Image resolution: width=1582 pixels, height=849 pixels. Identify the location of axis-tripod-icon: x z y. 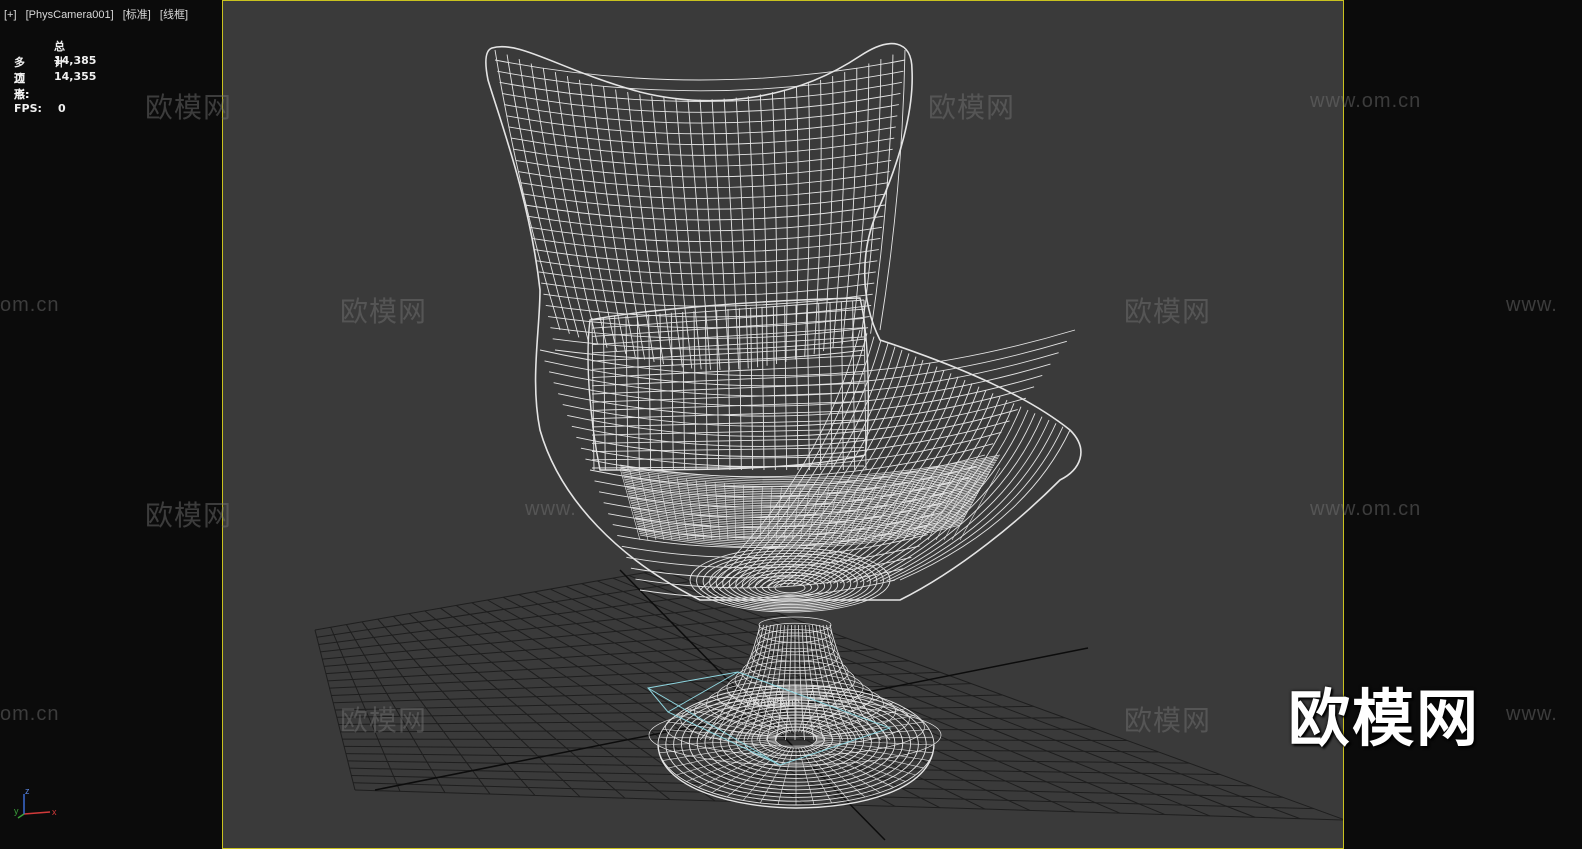
(35, 802).